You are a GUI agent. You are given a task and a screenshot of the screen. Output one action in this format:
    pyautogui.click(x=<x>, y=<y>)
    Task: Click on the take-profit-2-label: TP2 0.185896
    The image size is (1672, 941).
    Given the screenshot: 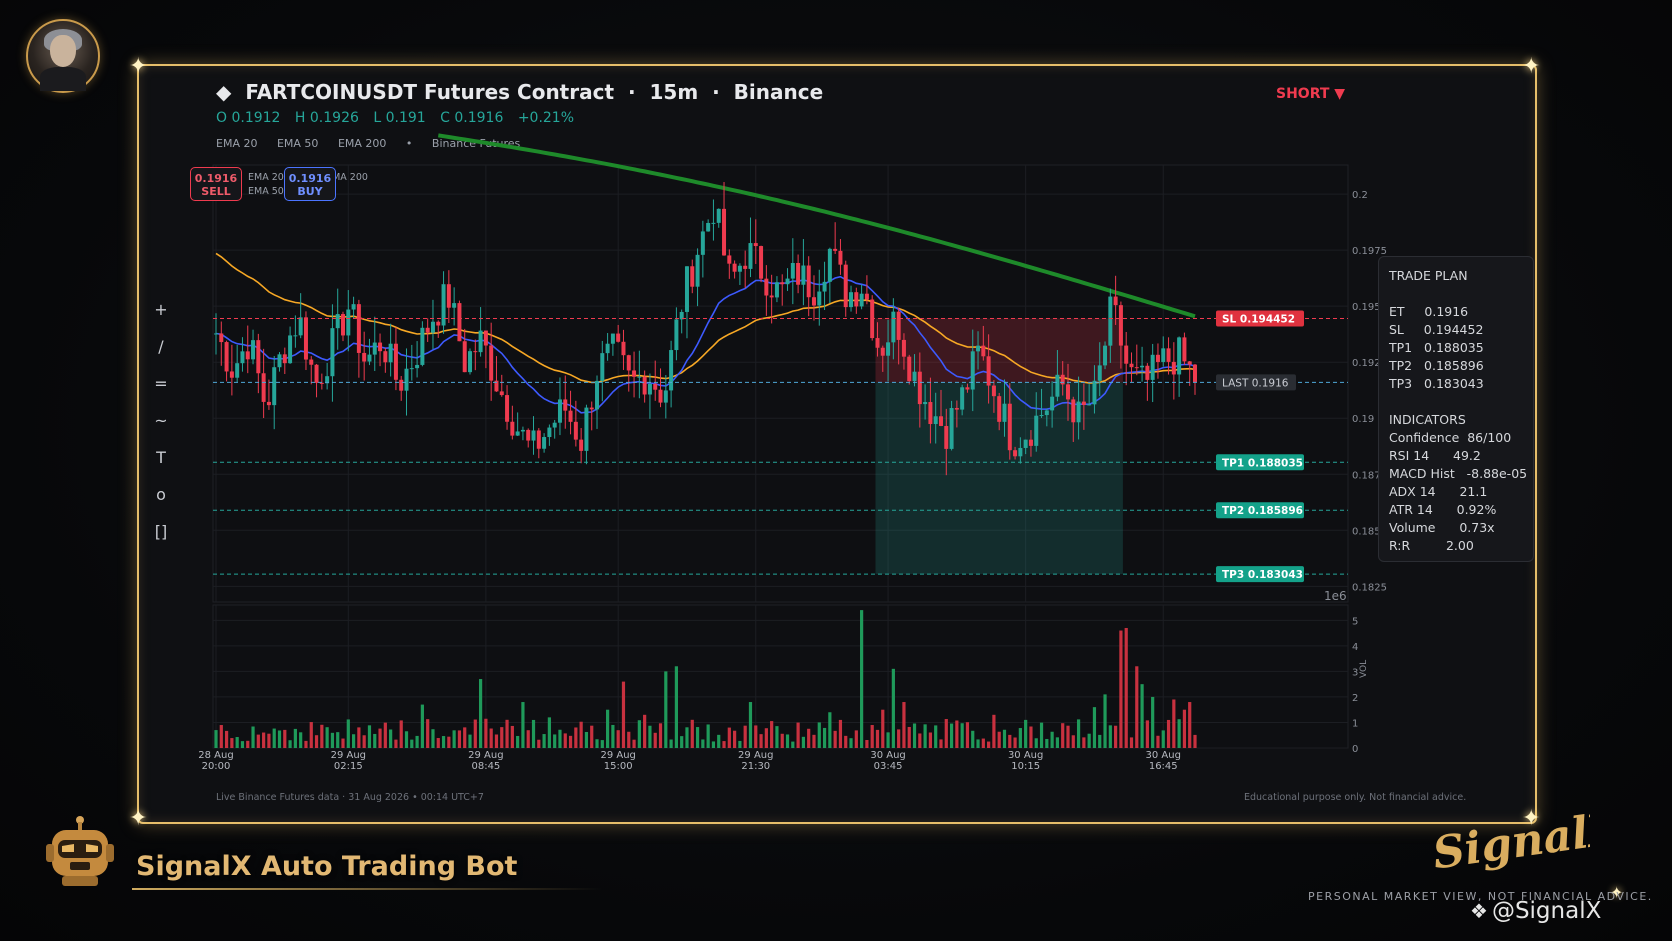 What is the action you would take?
    pyautogui.click(x=1262, y=511)
    